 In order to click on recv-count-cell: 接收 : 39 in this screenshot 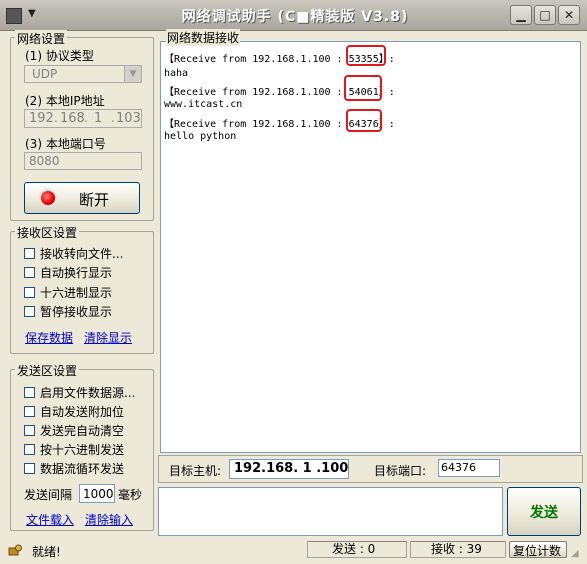, I will do `click(458, 549)`.